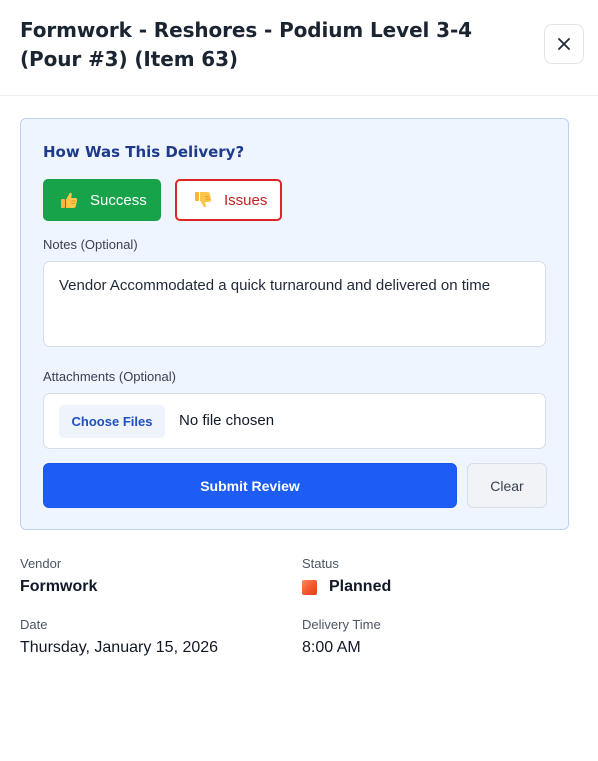 The width and height of the screenshot is (598, 761). Describe the element at coordinates (119, 647) in the screenshot. I see `date-value: Thursday, January 15, 2026` at that location.